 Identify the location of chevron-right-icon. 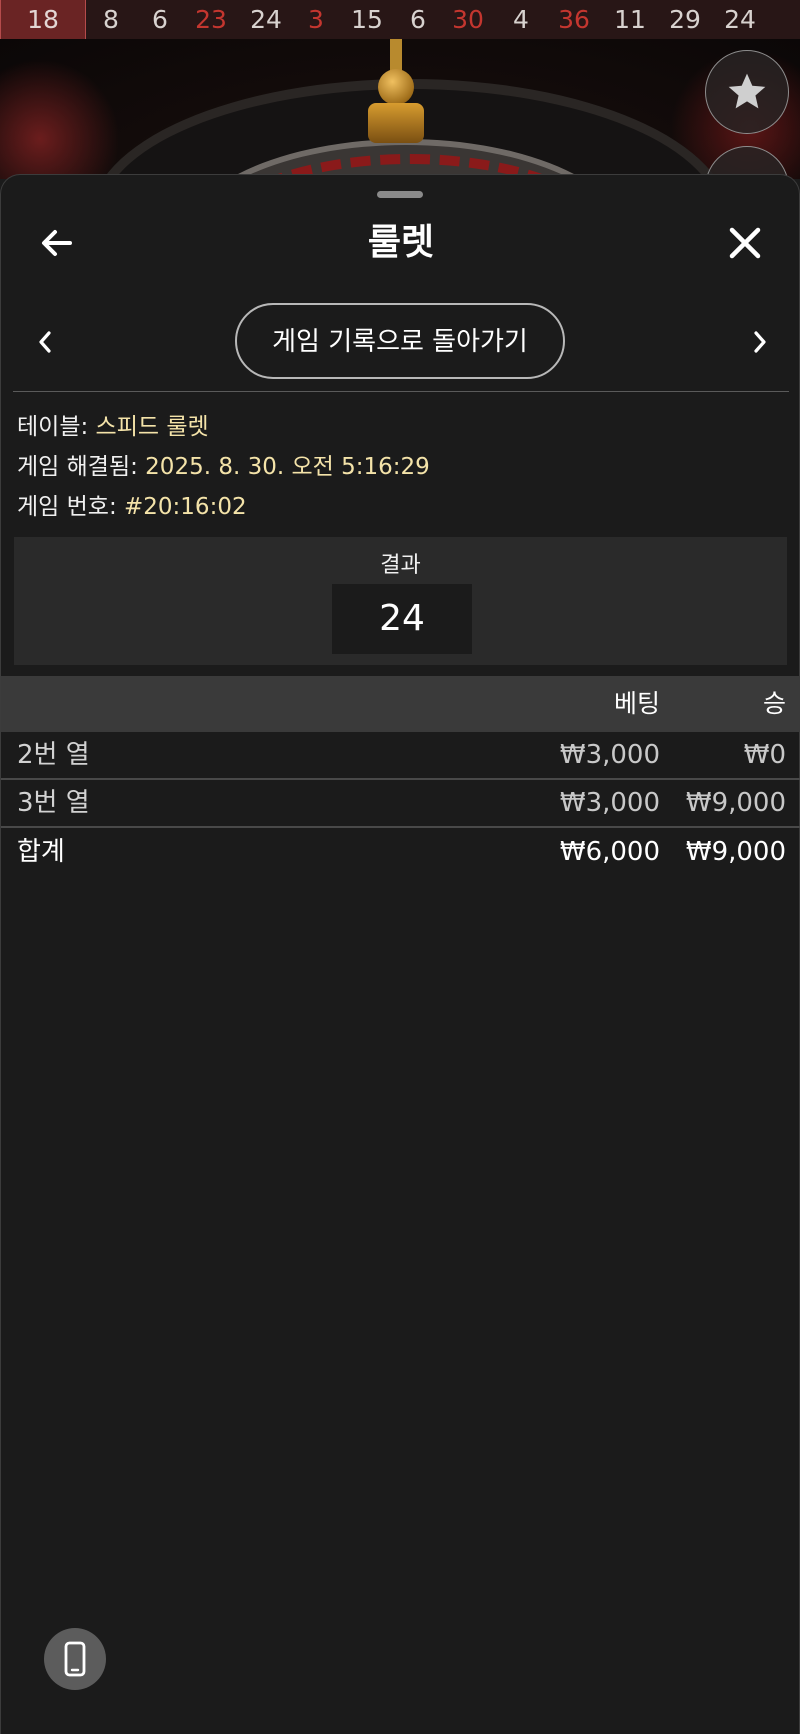
(760, 342).